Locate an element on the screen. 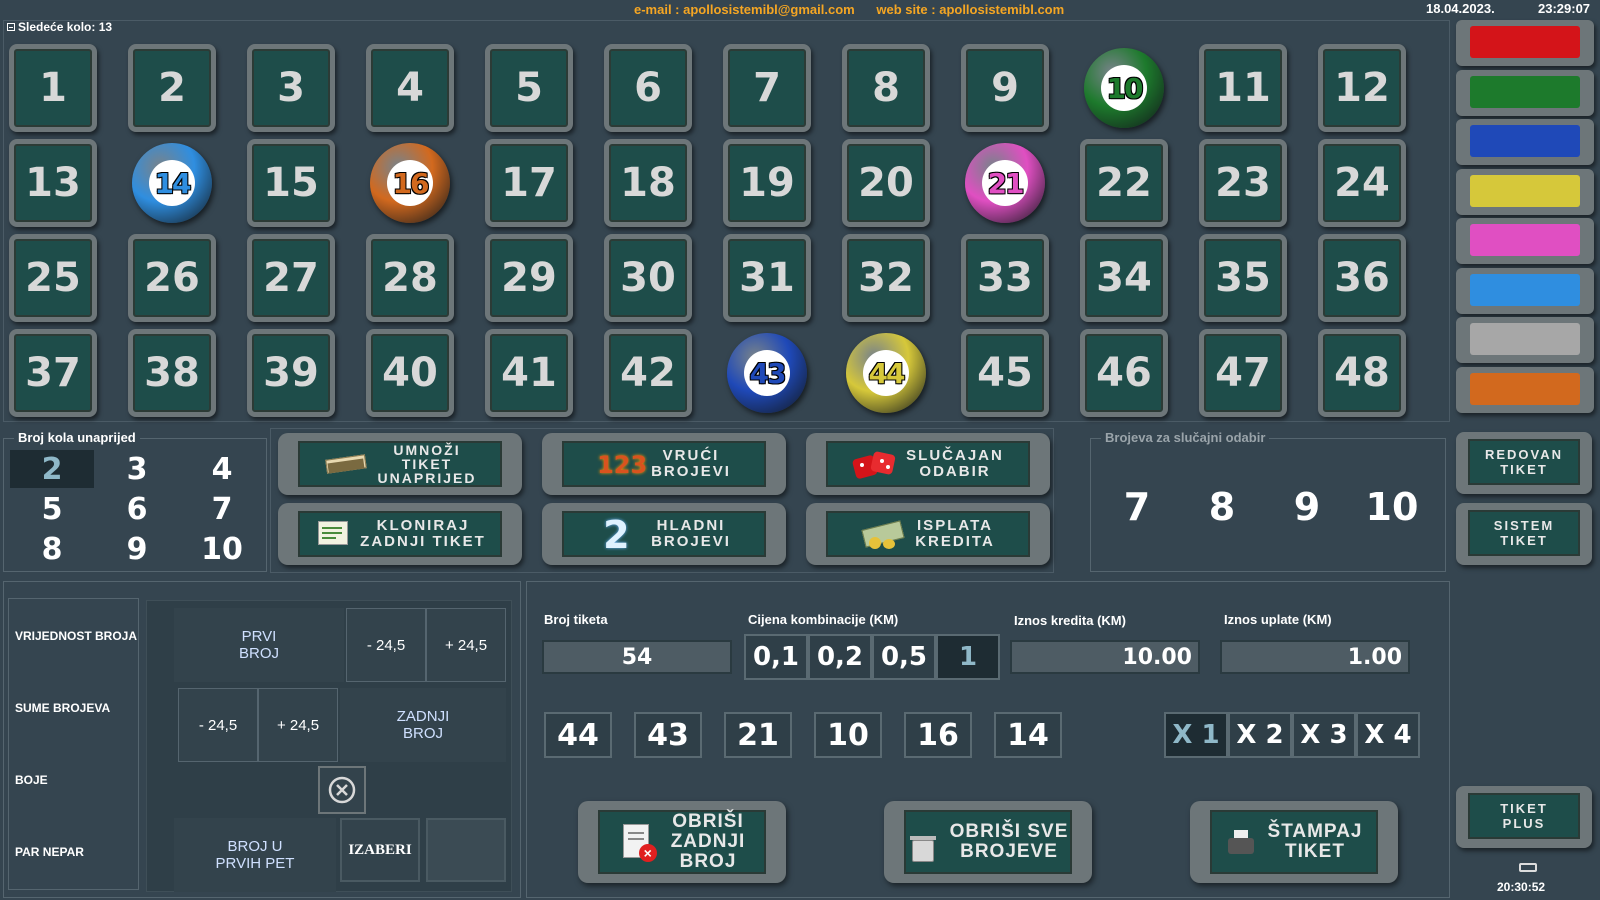 This screenshot has width=1600, height=900. rounds-option-5: 5 is located at coordinates (52, 509).